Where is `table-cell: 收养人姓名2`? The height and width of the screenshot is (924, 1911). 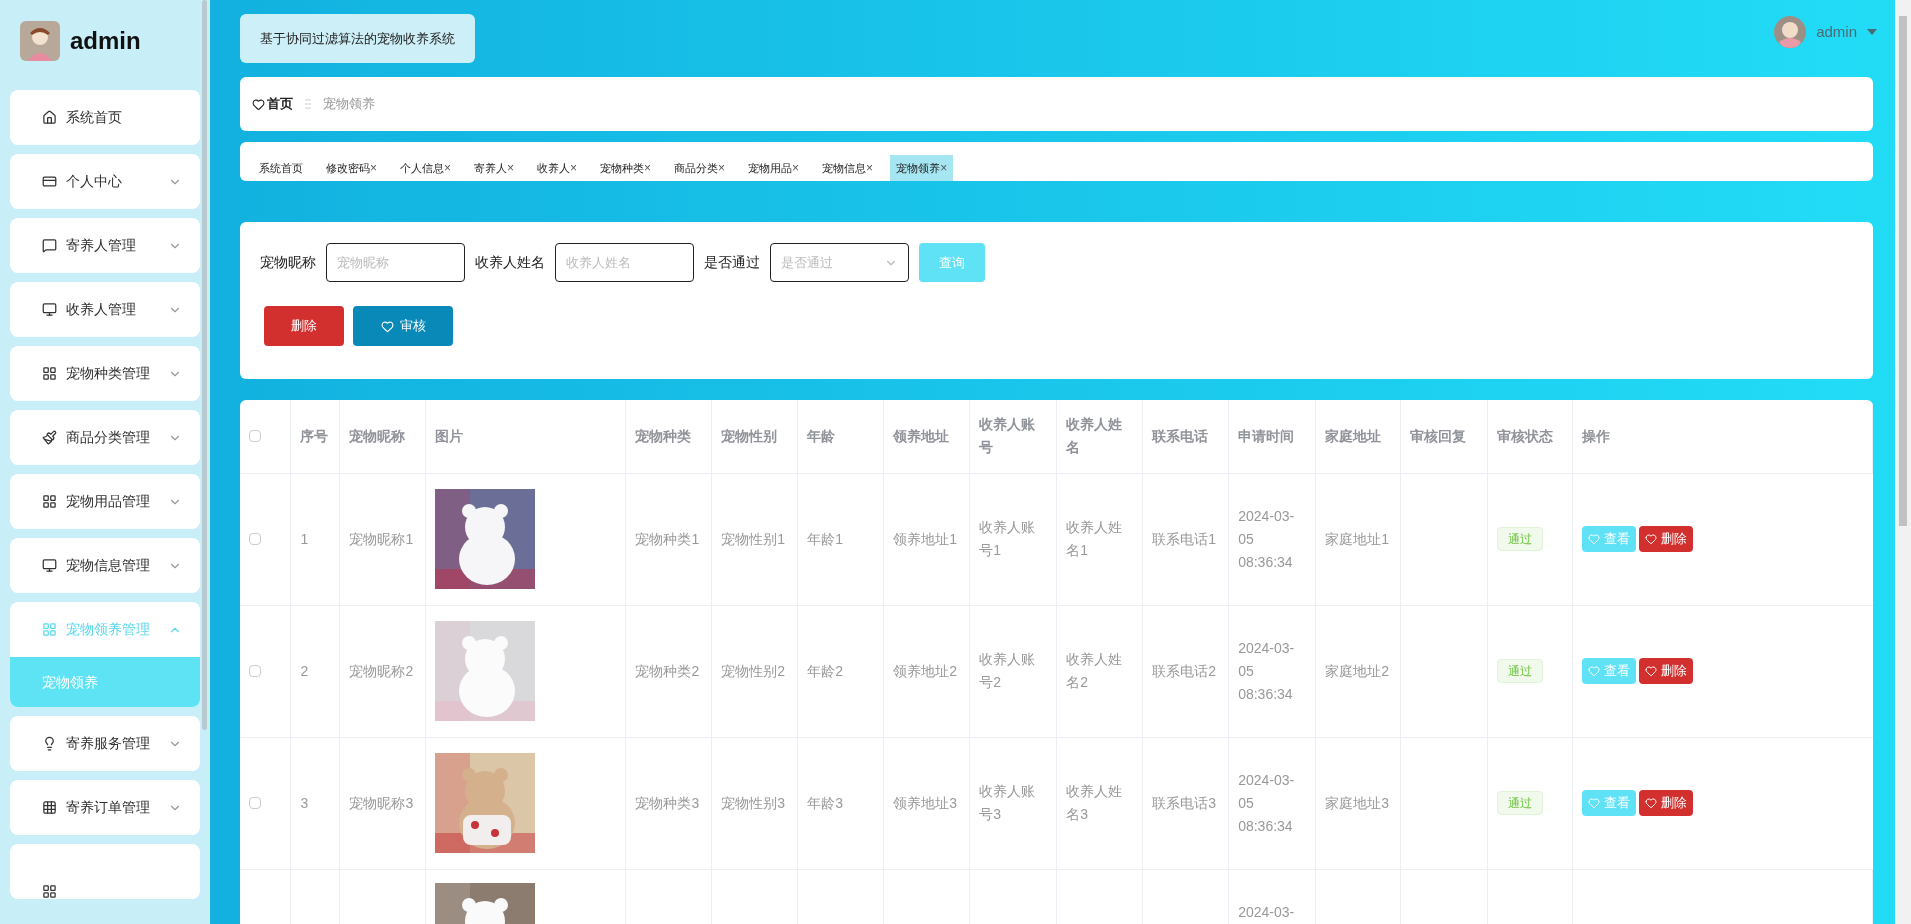
table-cell: 收养人姓名2 is located at coordinates (1094, 670).